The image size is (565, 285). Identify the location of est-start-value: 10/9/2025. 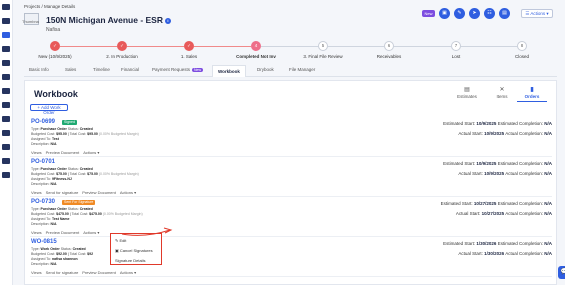
(486, 163).